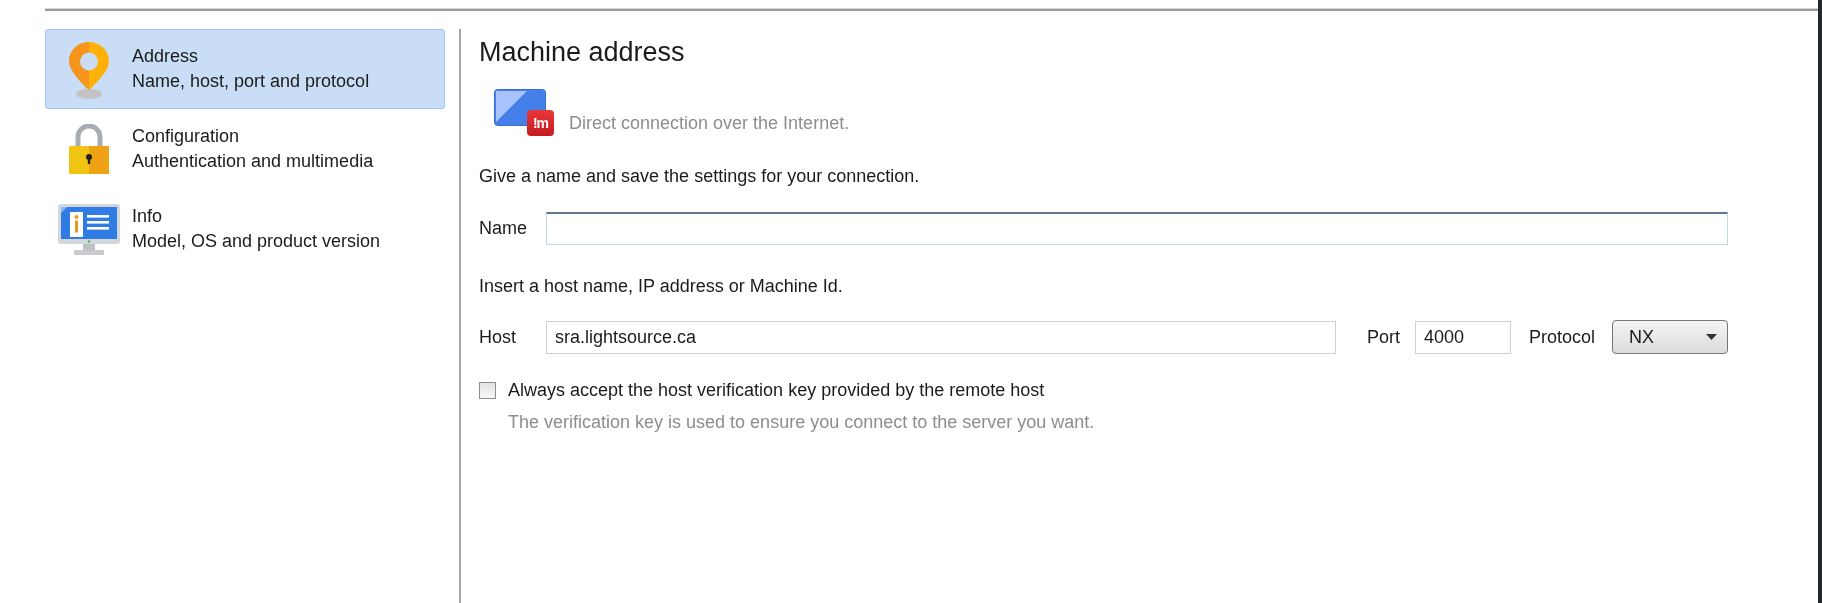  Describe the element at coordinates (776, 390) in the screenshot. I see `checkbox-label: Always accept the host verification key provided by the remote host` at that location.